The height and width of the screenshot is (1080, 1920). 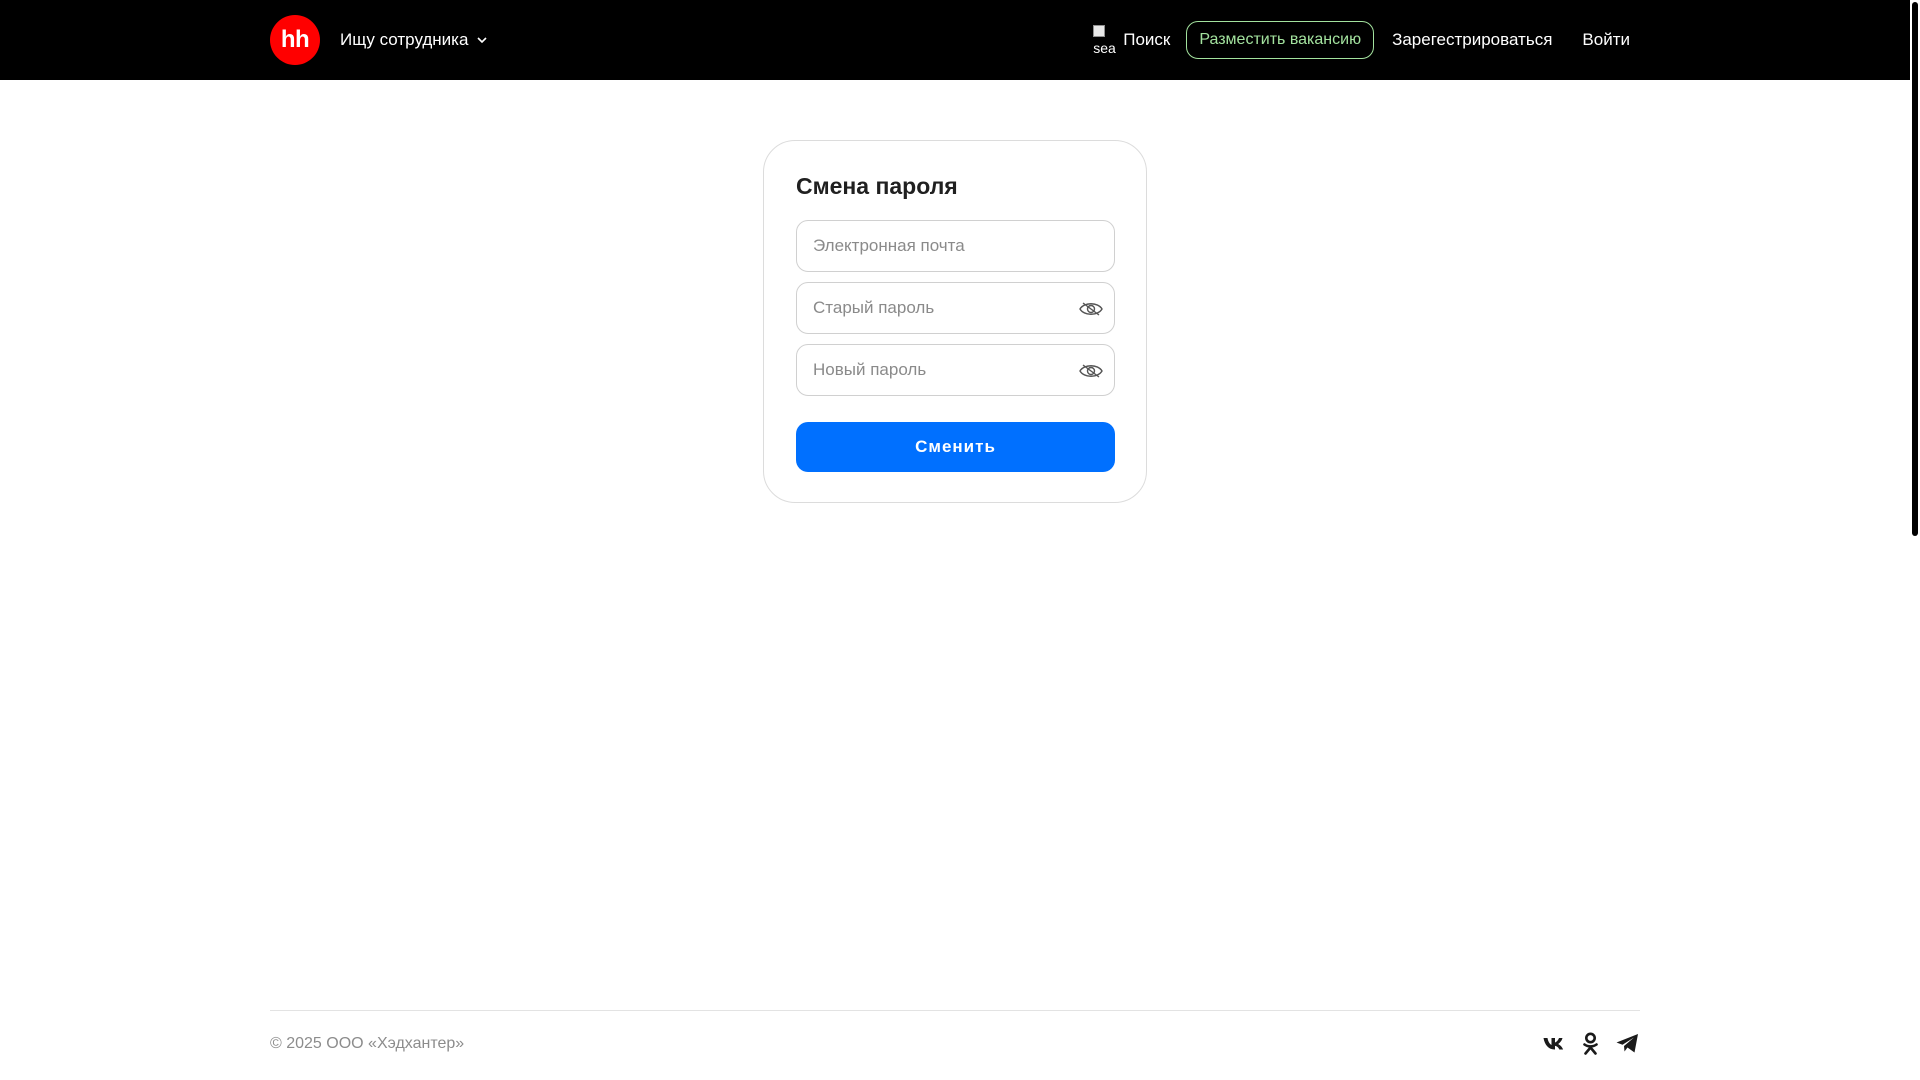 I want to click on role-switch-dropdown: Ищу сотрудника, so click(x=414, y=40).